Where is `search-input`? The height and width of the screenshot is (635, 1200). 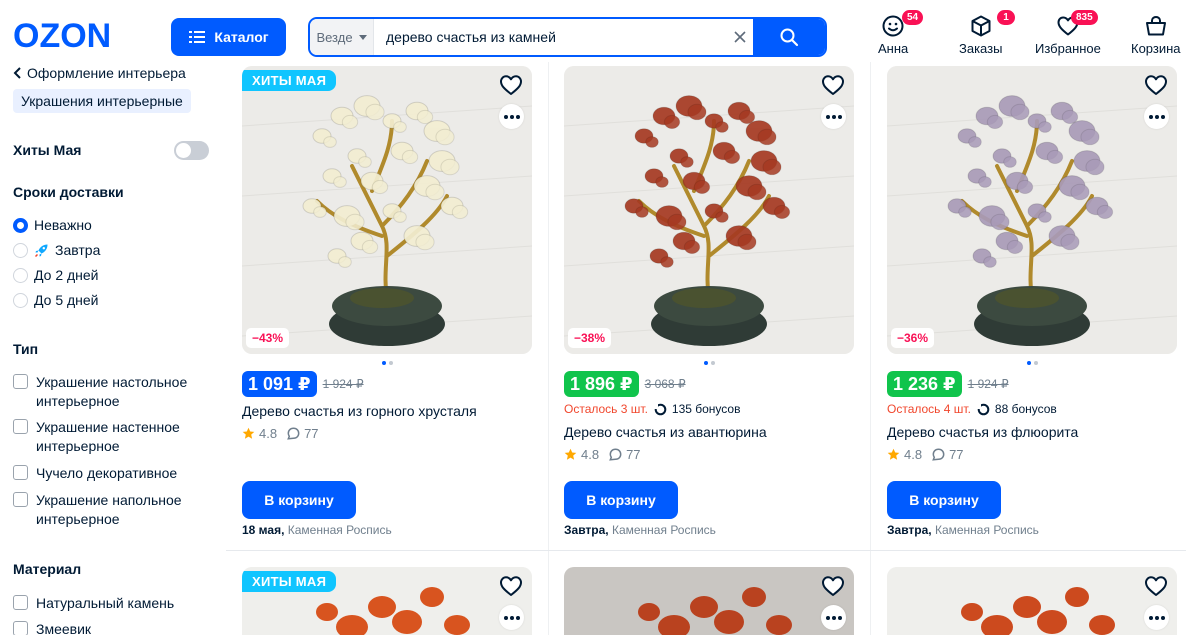
search-input is located at coordinates (550, 37).